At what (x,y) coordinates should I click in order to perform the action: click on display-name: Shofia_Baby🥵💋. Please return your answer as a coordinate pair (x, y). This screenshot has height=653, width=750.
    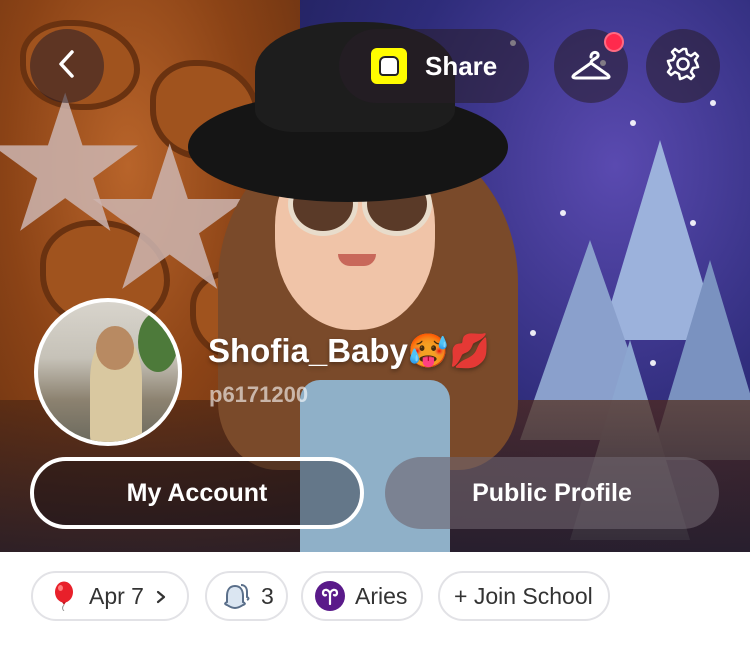
    Looking at the image, I should click on (349, 350).